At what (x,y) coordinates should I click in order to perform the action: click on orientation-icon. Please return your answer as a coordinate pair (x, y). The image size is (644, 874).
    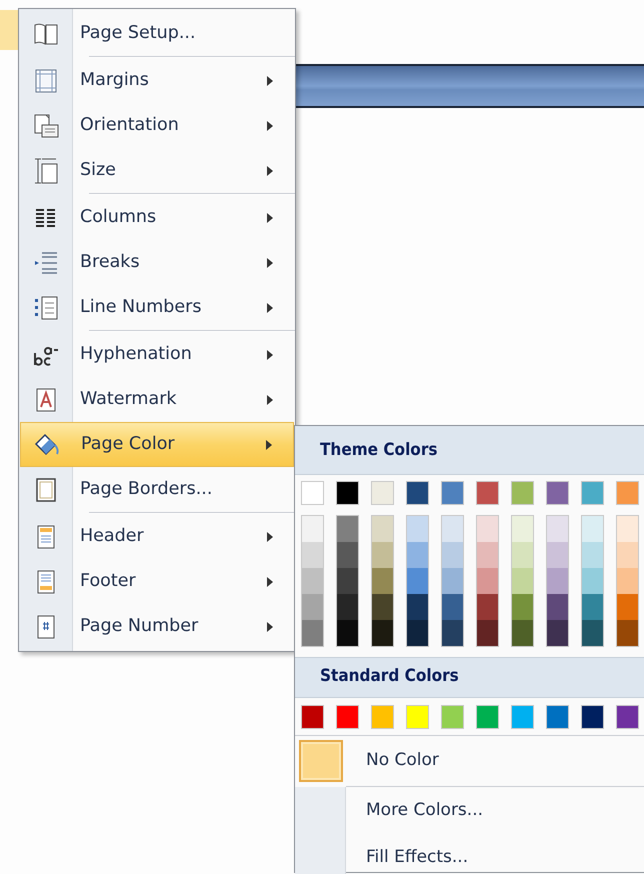
    Looking at the image, I should click on (46, 126).